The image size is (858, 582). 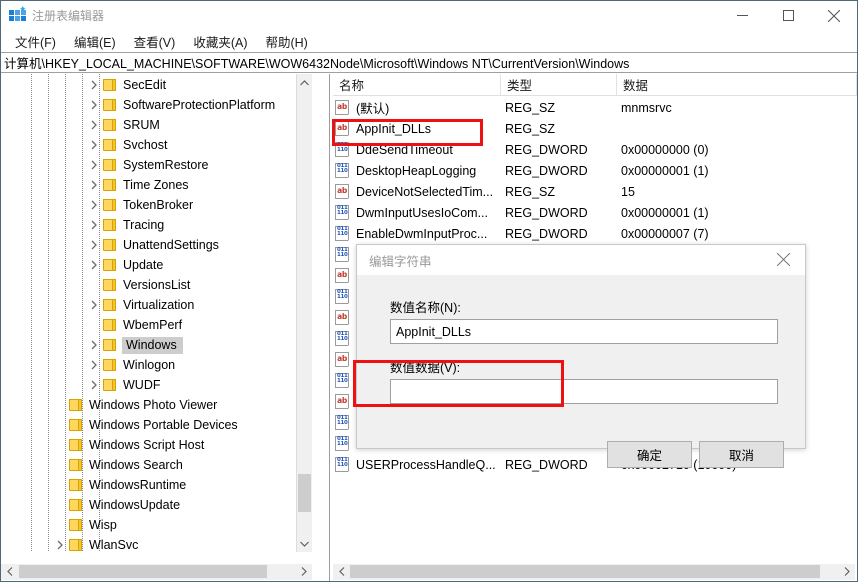 I want to click on tree-horizontal-scrollbar, so click(x=156, y=572).